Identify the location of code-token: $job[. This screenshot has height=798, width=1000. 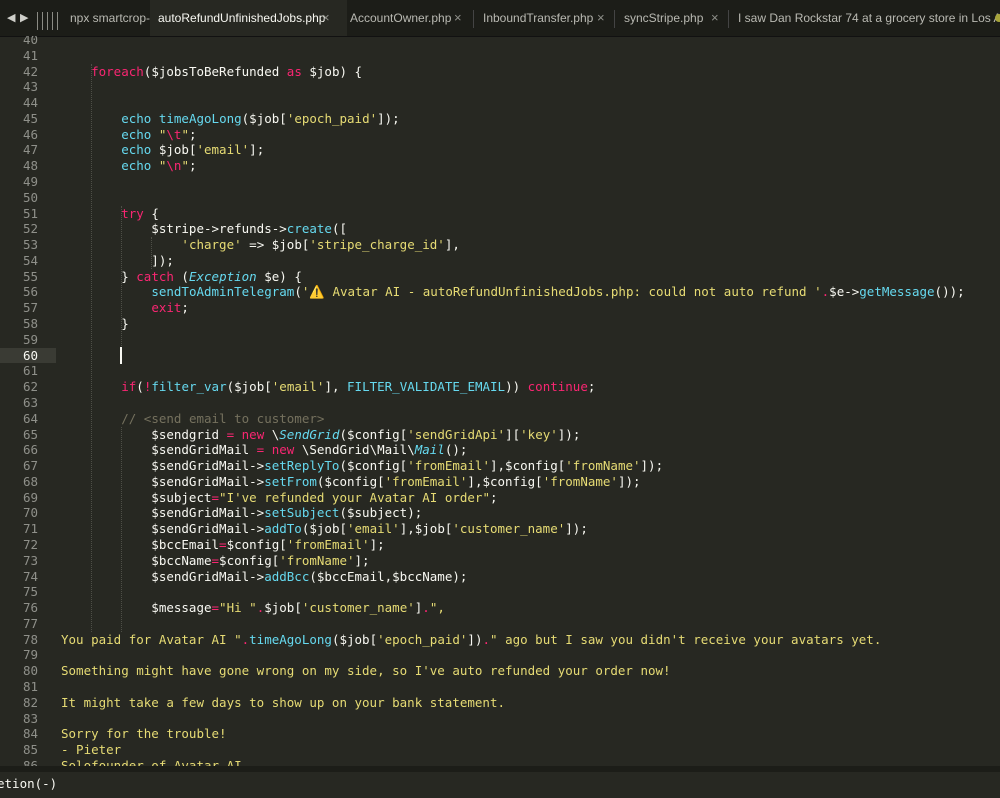
(283, 608).